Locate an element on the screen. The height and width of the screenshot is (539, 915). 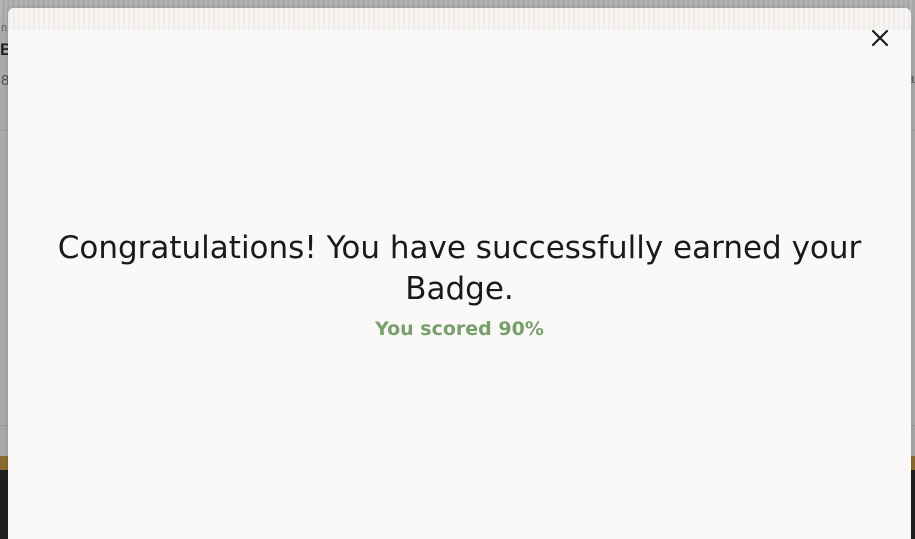
background-small-text: n is located at coordinates (4, 28).